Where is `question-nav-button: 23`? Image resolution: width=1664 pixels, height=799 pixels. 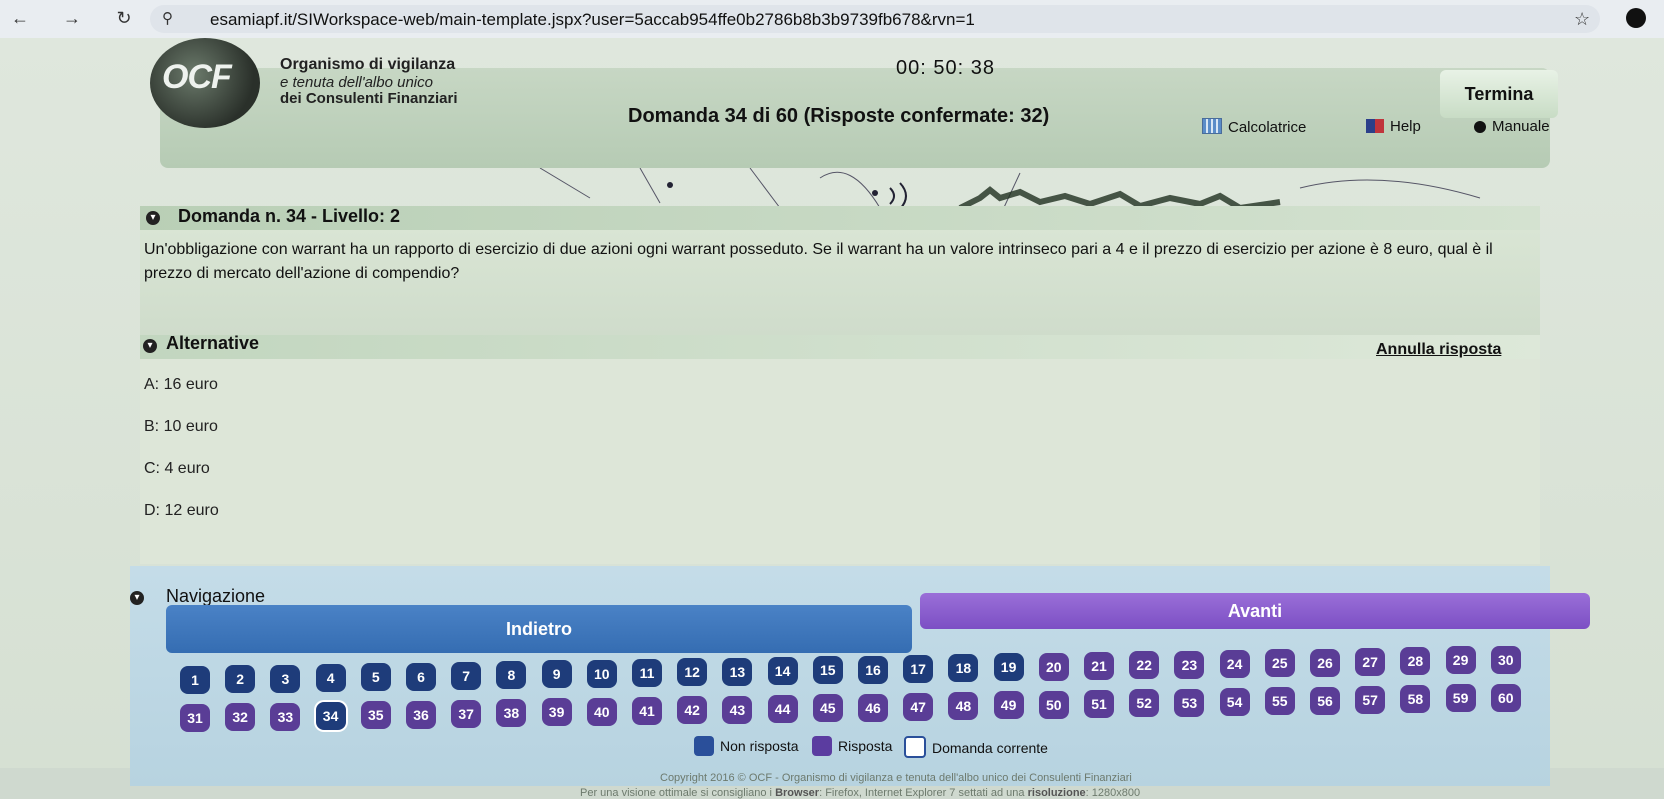
question-nav-button: 23 is located at coordinates (1189, 664).